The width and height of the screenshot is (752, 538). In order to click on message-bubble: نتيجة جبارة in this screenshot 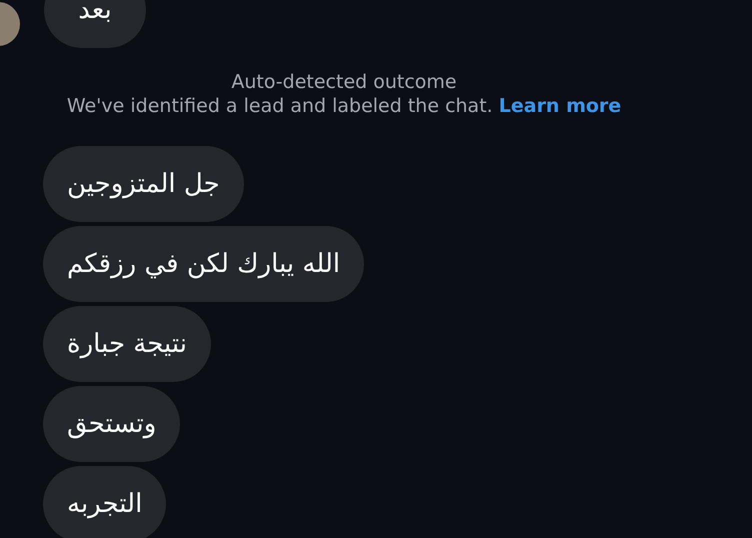, I will do `click(127, 344)`.